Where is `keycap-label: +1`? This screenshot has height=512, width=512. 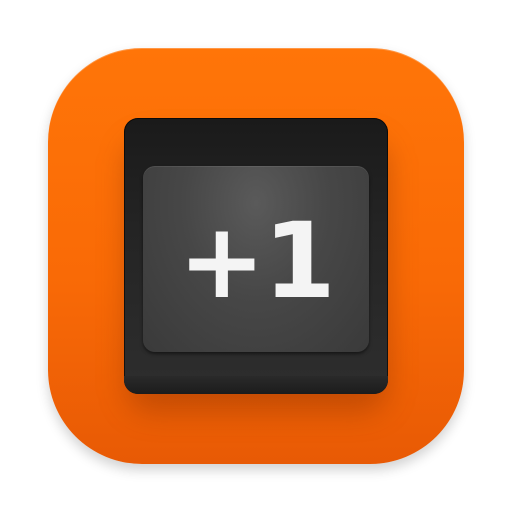
keycap-label: +1 is located at coordinates (257, 261).